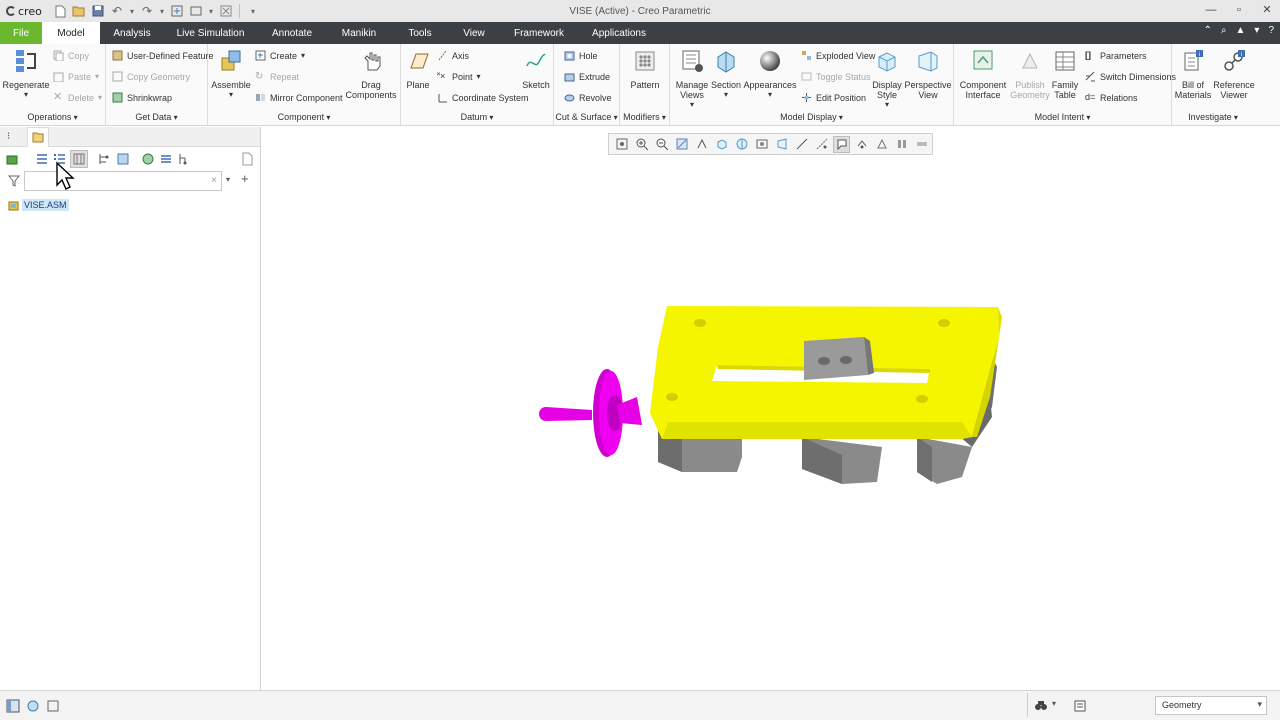 This screenshot has width=1280, height=720. What do you see at coordinates (1065, 74) in the screenshot?
I see `family-table-button: Family Table` at bounding box center [1065, 74].